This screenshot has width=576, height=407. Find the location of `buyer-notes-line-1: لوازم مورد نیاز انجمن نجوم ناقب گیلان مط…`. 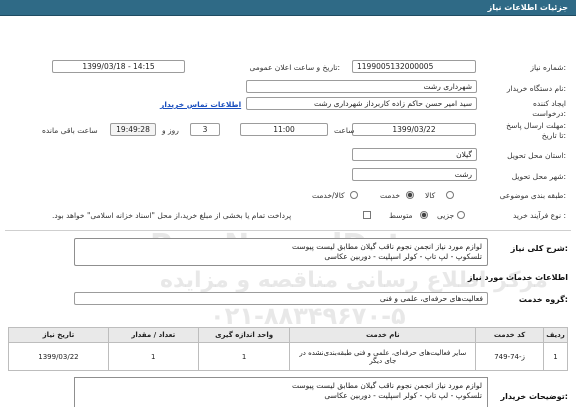

buyer-notes-line-1: لوازم مورد نیاز انجمن نجوم ناقب گیلان مط… is located at coordinates (387, 385).